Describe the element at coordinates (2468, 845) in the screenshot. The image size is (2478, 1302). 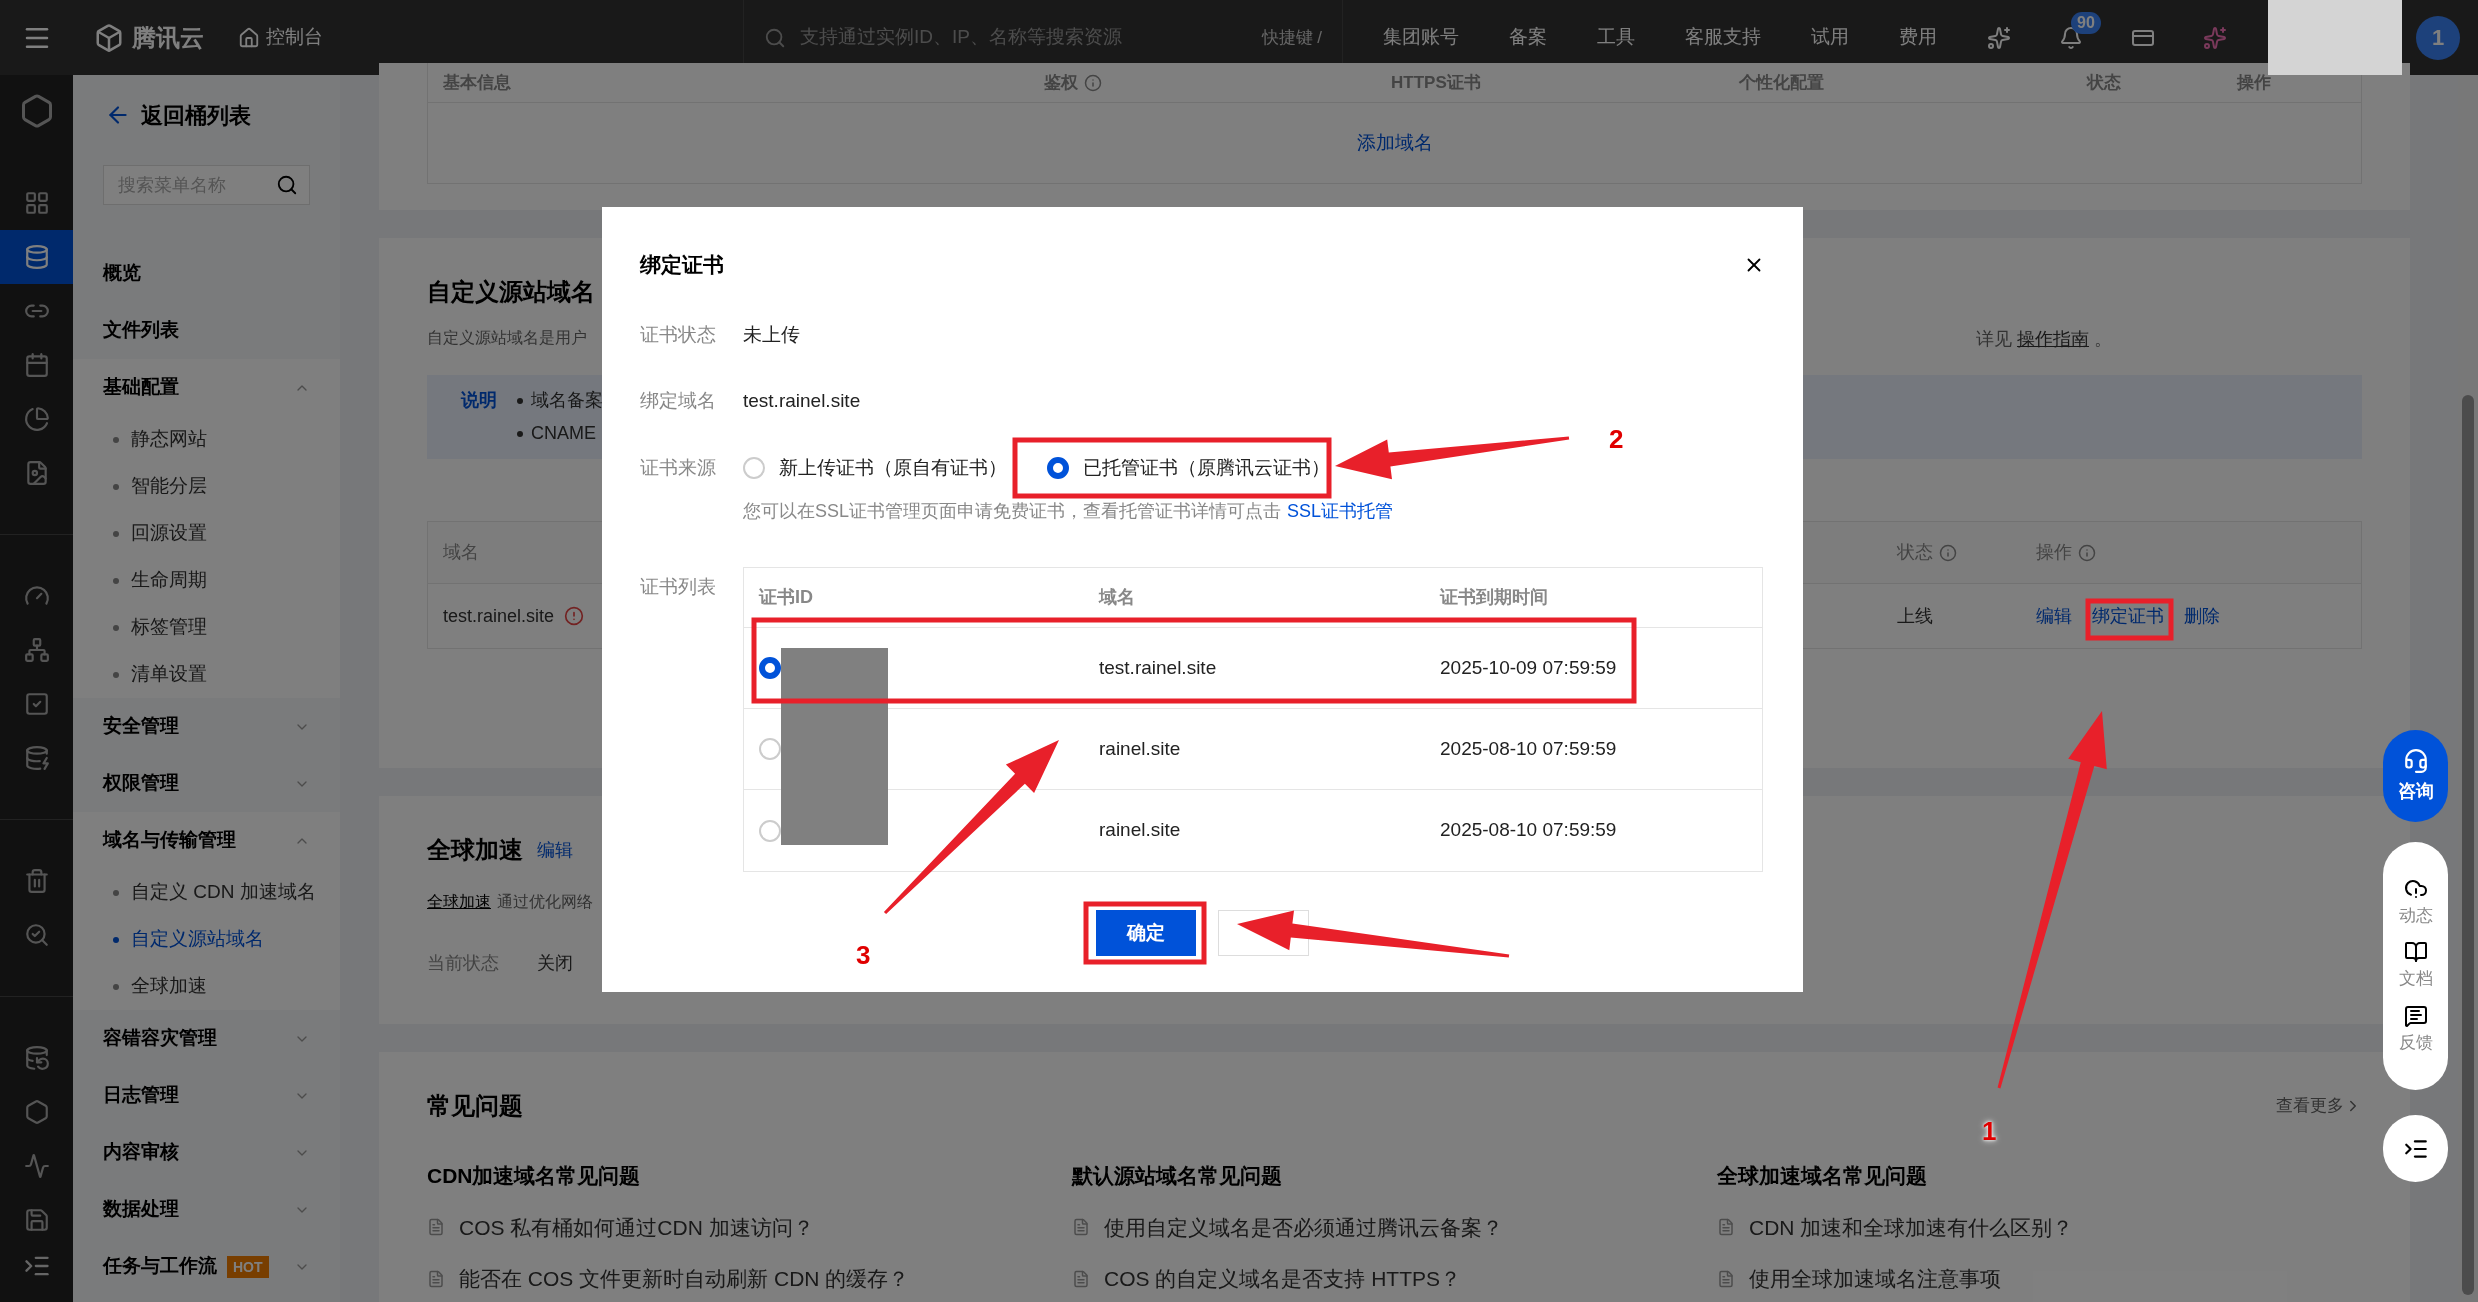
I see `scrollbar-thumb` at that location.